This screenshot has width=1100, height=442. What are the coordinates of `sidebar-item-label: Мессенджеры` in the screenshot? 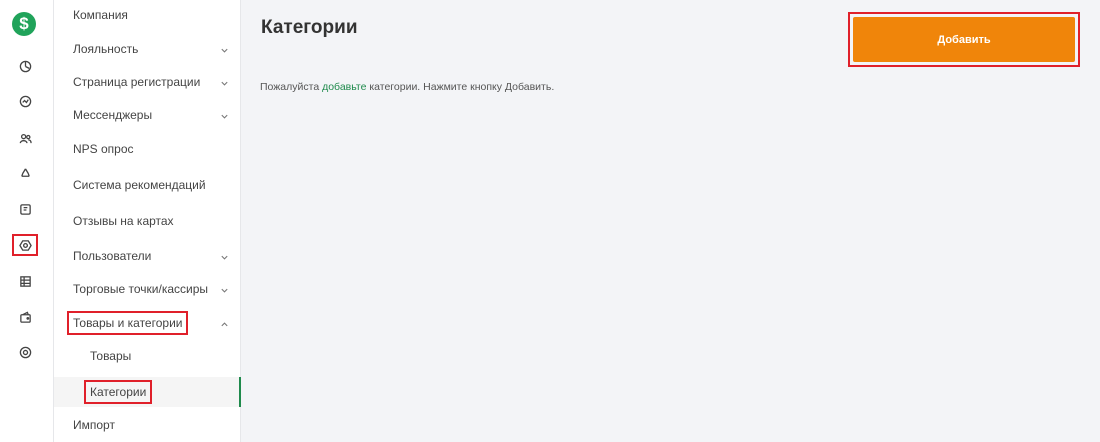 It's located at (113, 115).